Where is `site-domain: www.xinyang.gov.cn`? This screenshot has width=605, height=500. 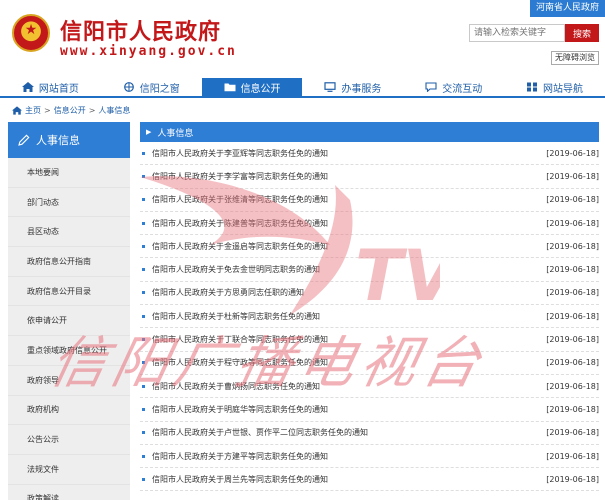 site-domain: www.xinyang.gov.cn is located at coordinates (148, 51).